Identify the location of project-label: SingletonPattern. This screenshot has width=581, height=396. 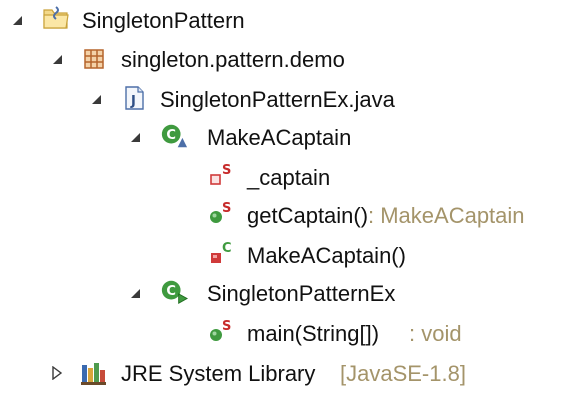
(163, 20).